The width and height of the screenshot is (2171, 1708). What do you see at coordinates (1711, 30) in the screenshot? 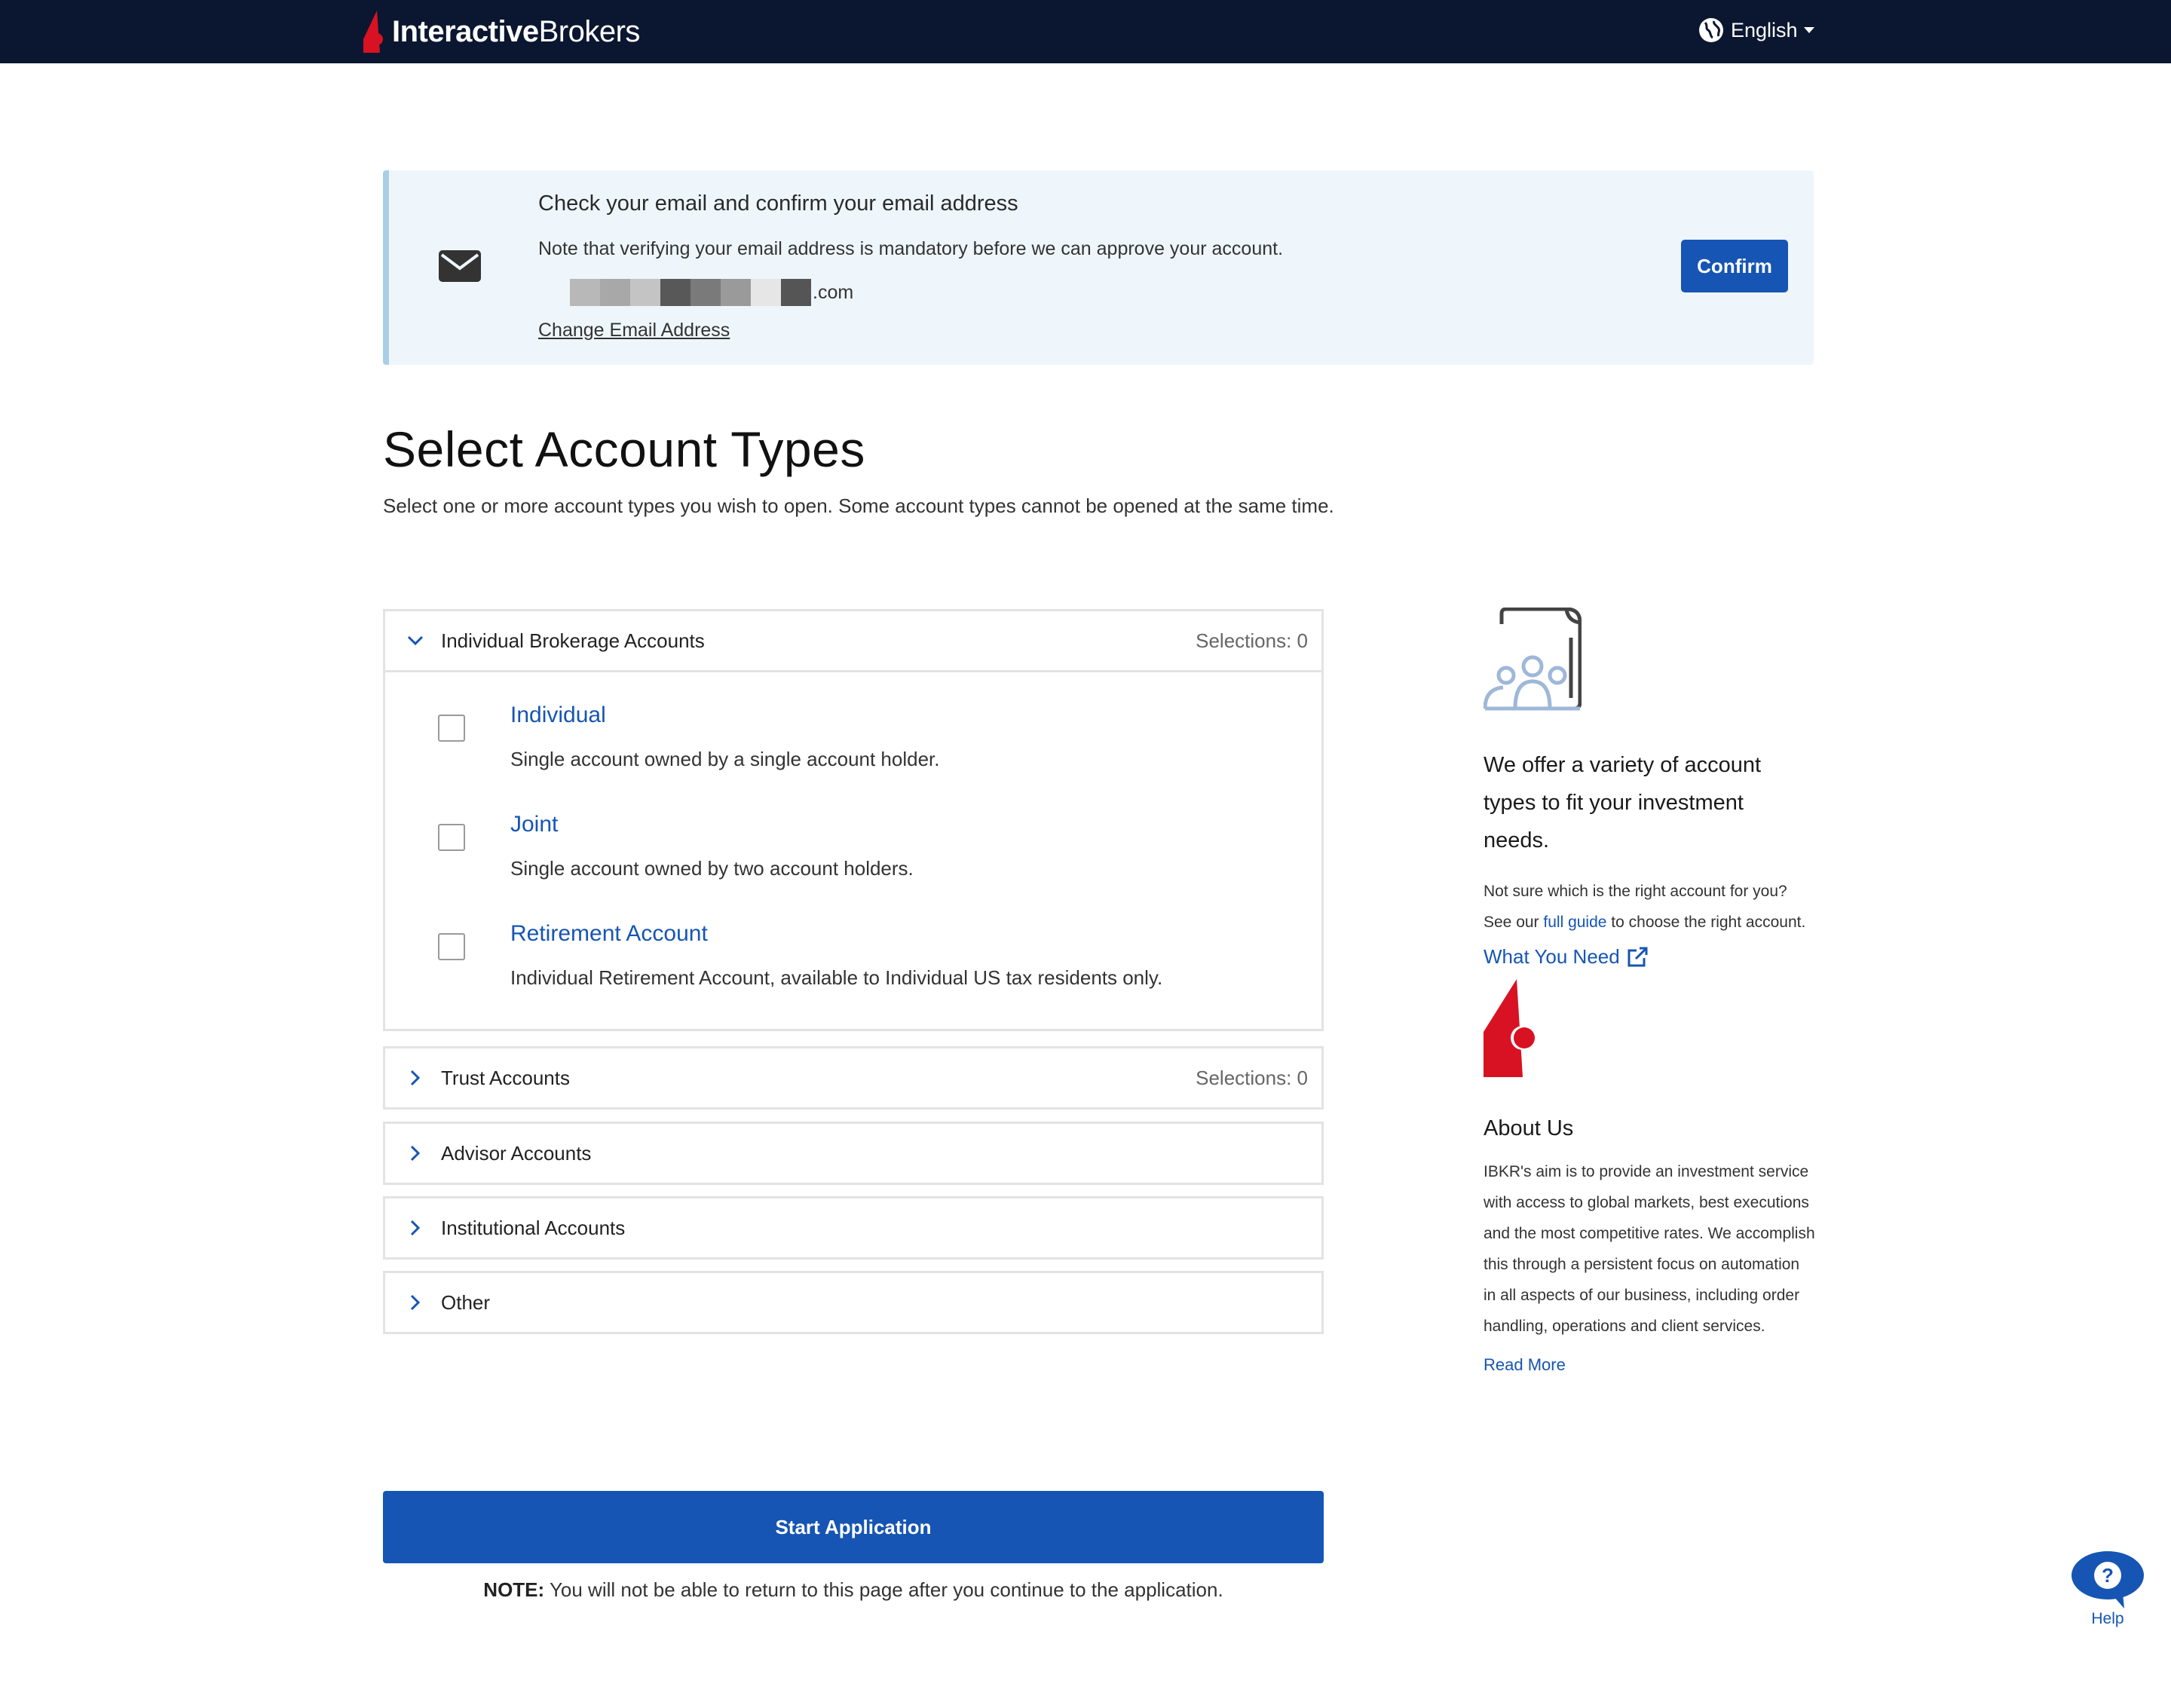
I see `globe-icon` at bounding box center [1711, 30].